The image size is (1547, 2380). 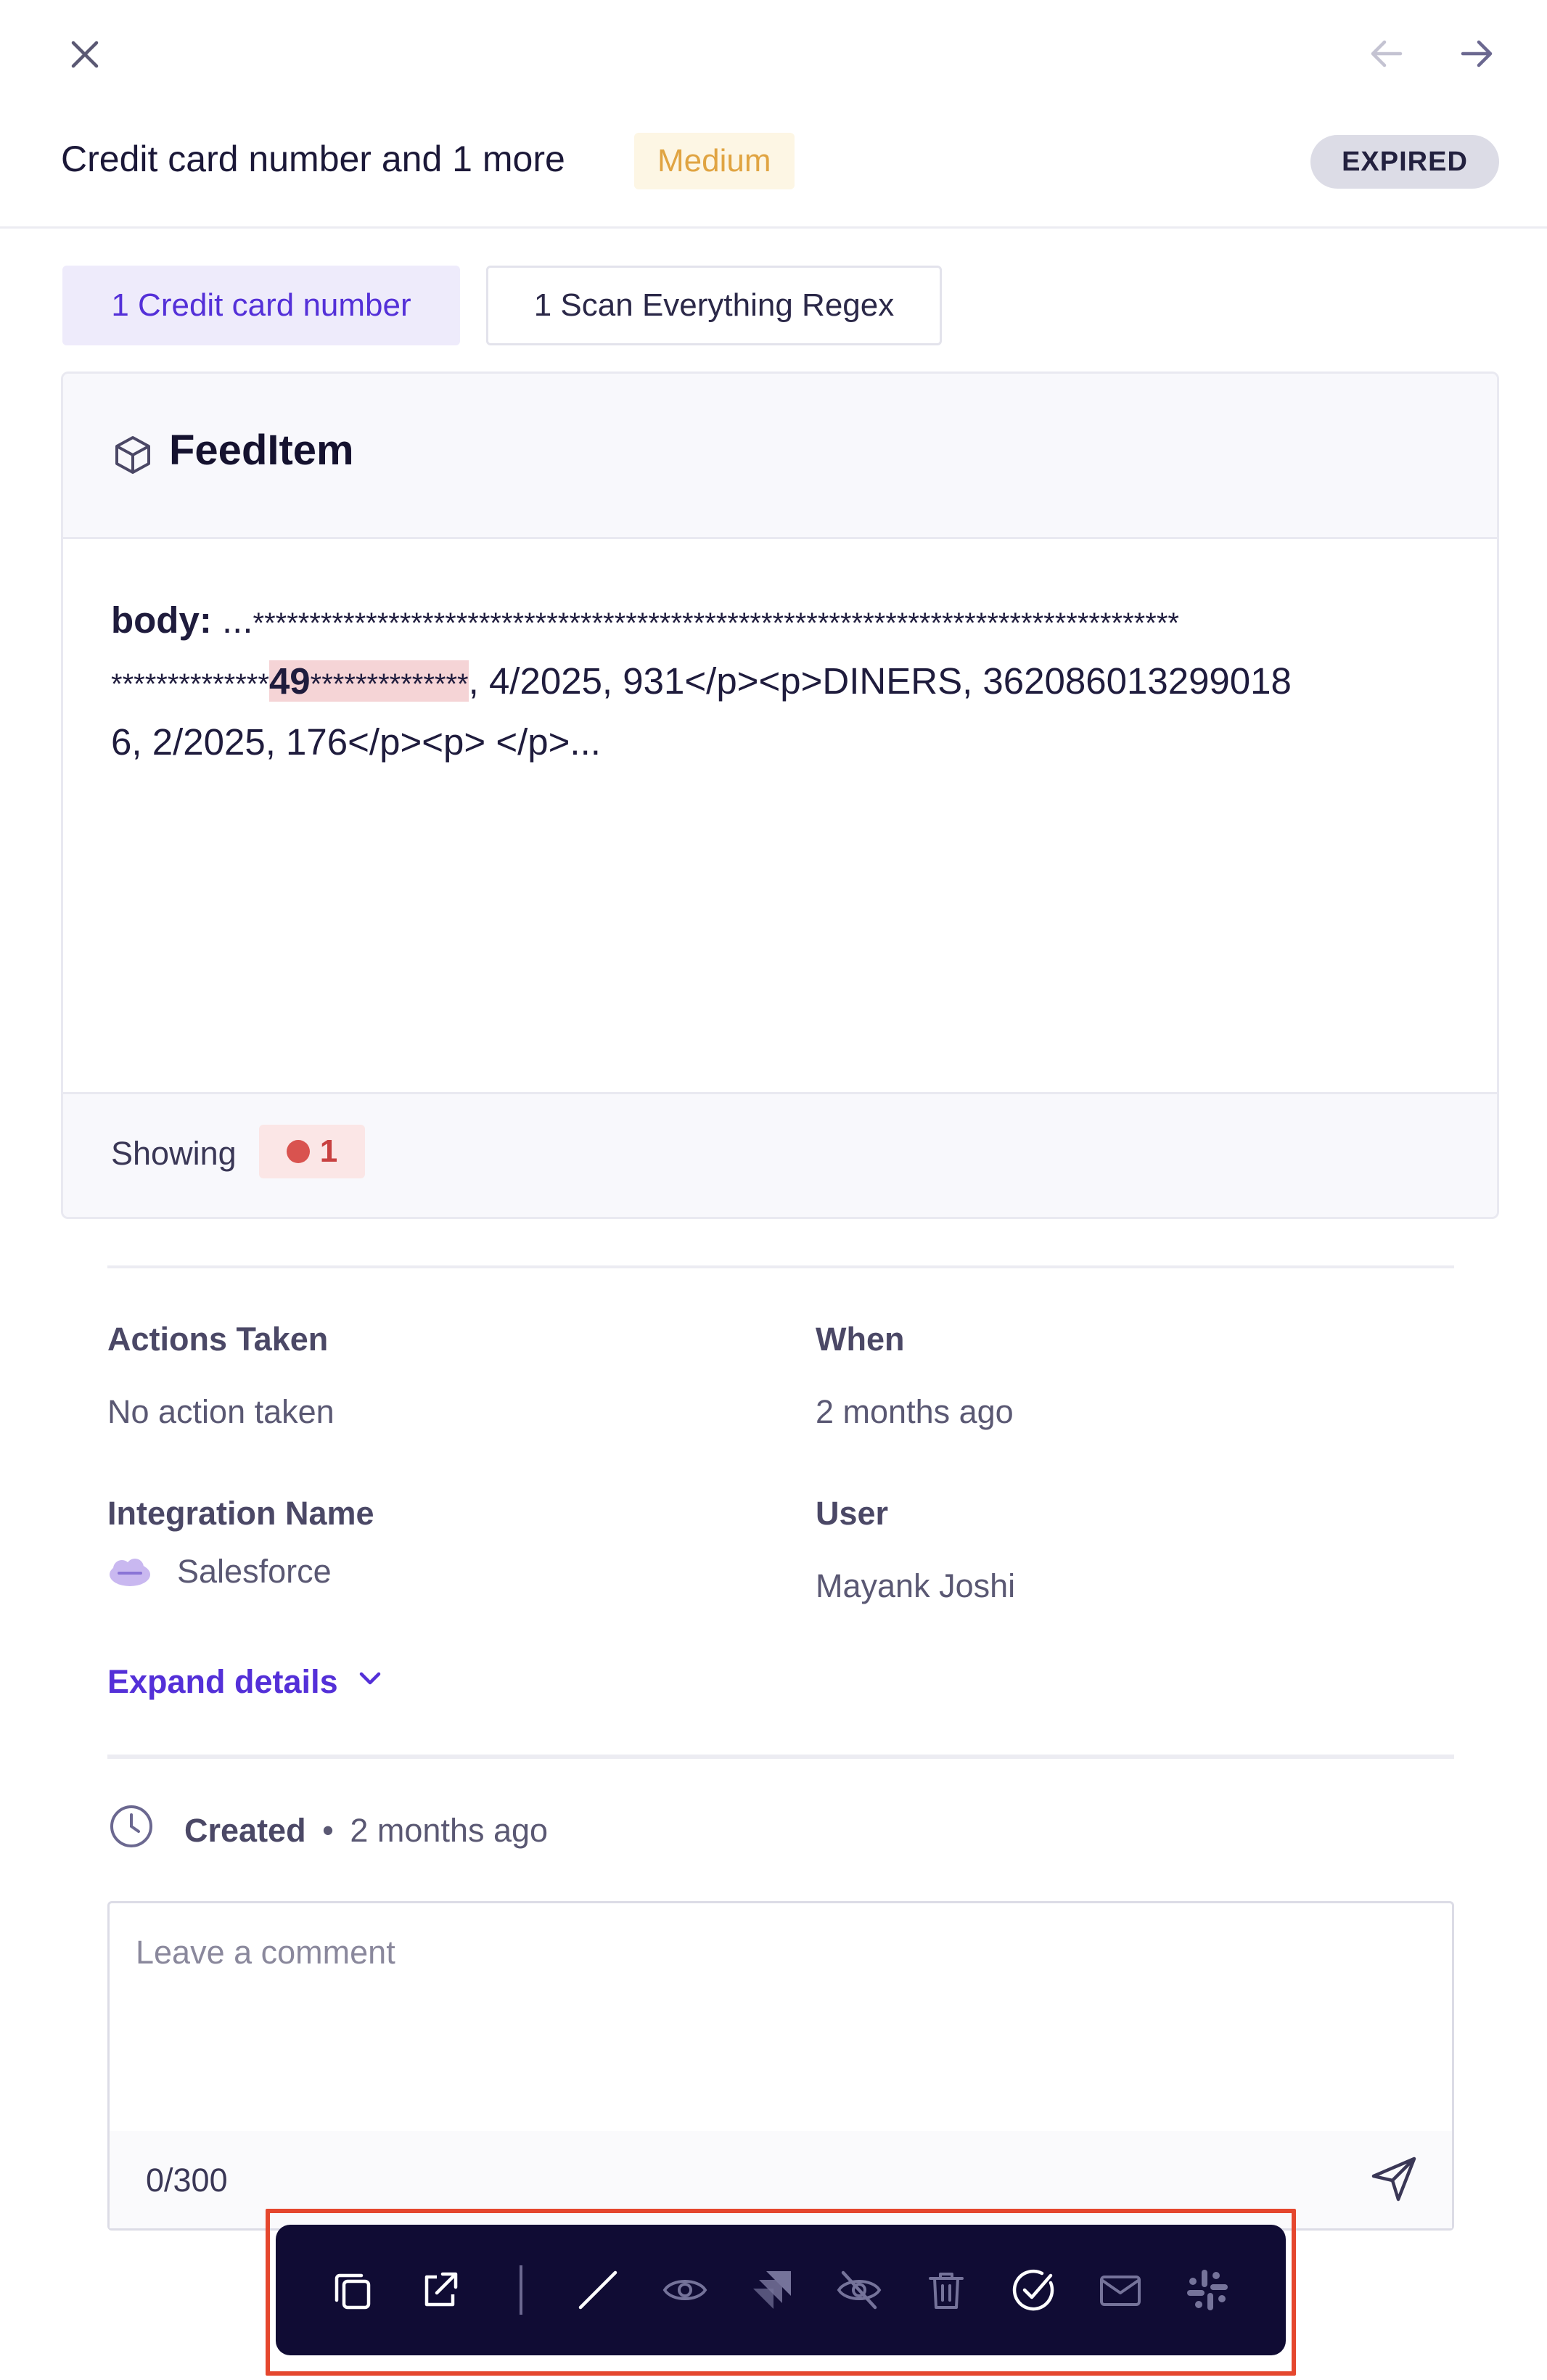 What do you see at coordinates (860, 1339) in the screenshot?
I see `when-label: When` at bounding box center [860, 1339].